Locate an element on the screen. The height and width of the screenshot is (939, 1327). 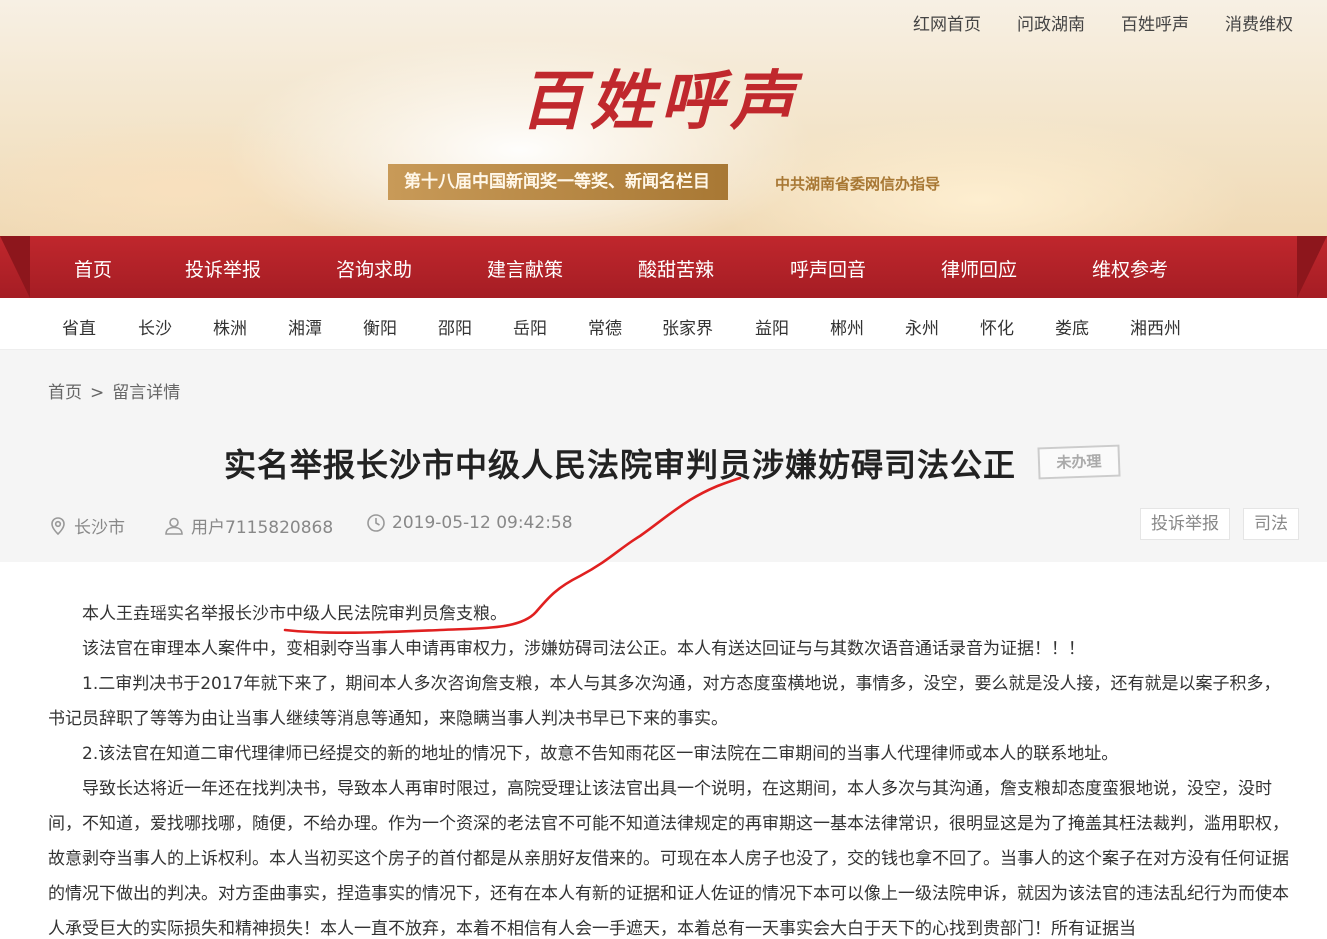
nav-item-rights: 维权参考 is located at coordinates (1130, 268).